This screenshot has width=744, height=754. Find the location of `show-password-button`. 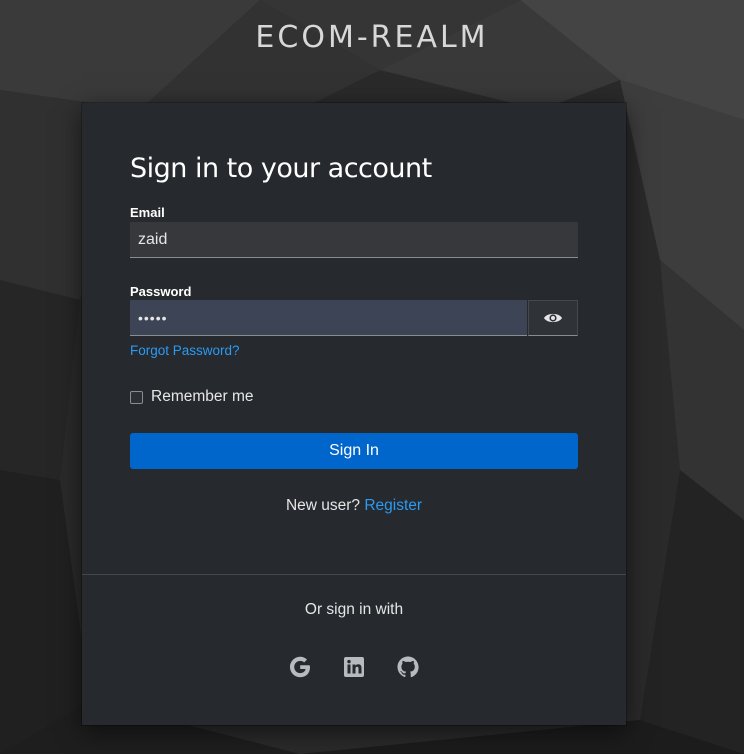

show-password-button is located at coordinates (553, 318).